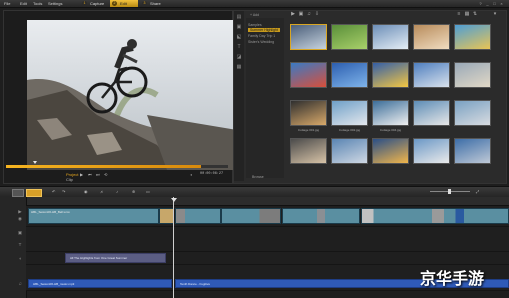 This screenshot has height=298, width=509. Describe the element at coordinates (261, 42) in the screenshot. I see `folder-item-sisters-wedding: Sister's Wedding` at that location.